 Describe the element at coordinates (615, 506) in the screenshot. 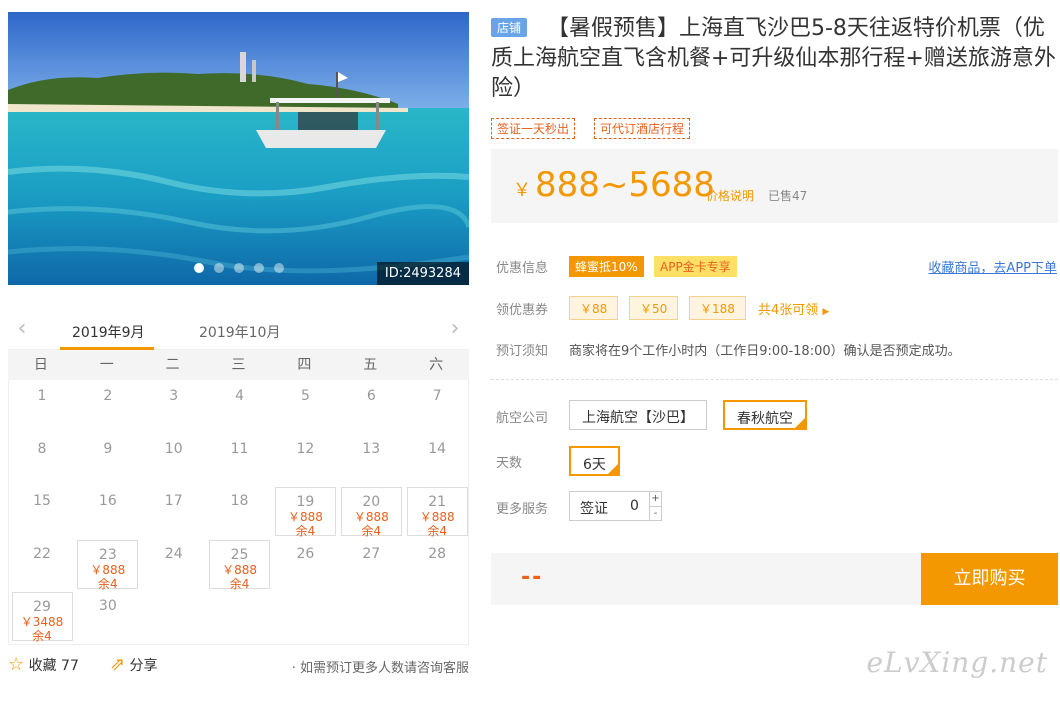

I see `visa-quantity-stepper: 签证 0 + -` at that location.